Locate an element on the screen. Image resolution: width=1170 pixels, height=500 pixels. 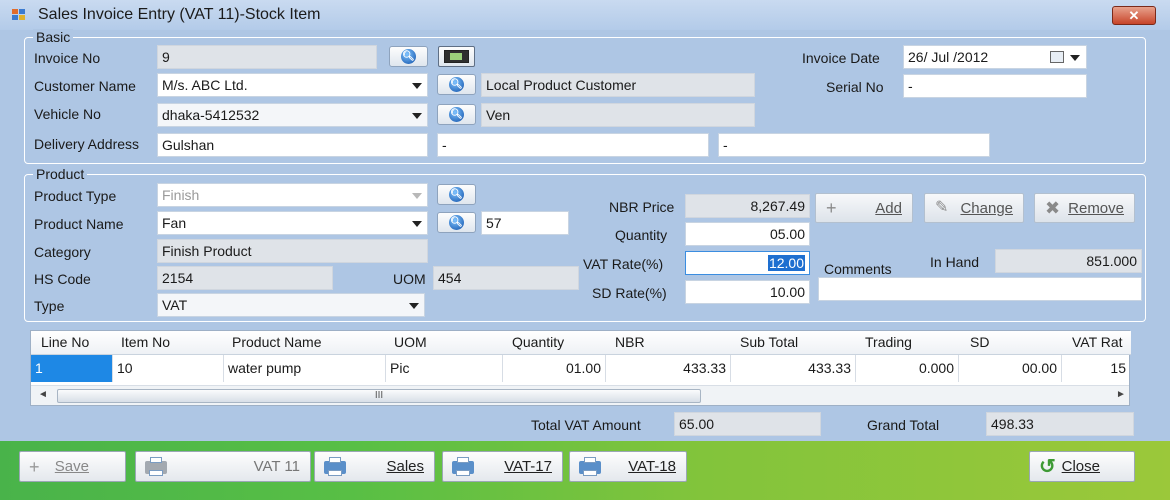
customer-search-button: 🔍︎ is located at coordinates (456, 84).